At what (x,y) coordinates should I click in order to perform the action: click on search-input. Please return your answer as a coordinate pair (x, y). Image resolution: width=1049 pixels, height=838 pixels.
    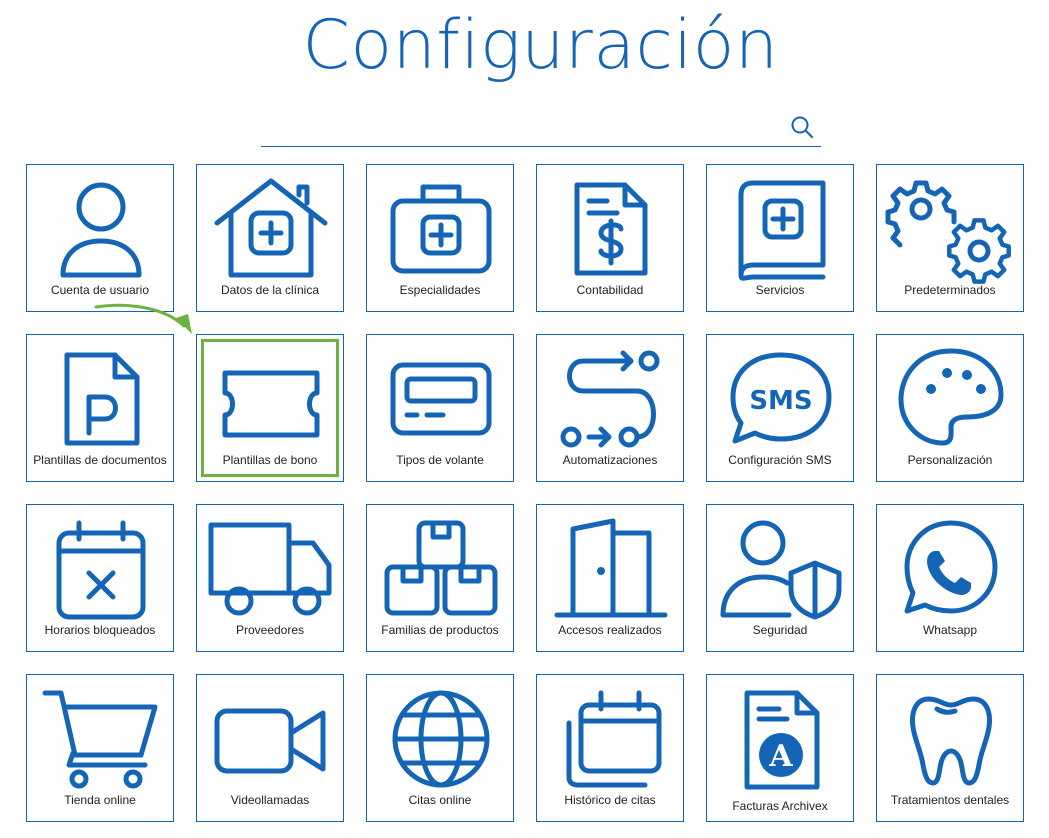
    Looking at the image, I should click on (518, 127).